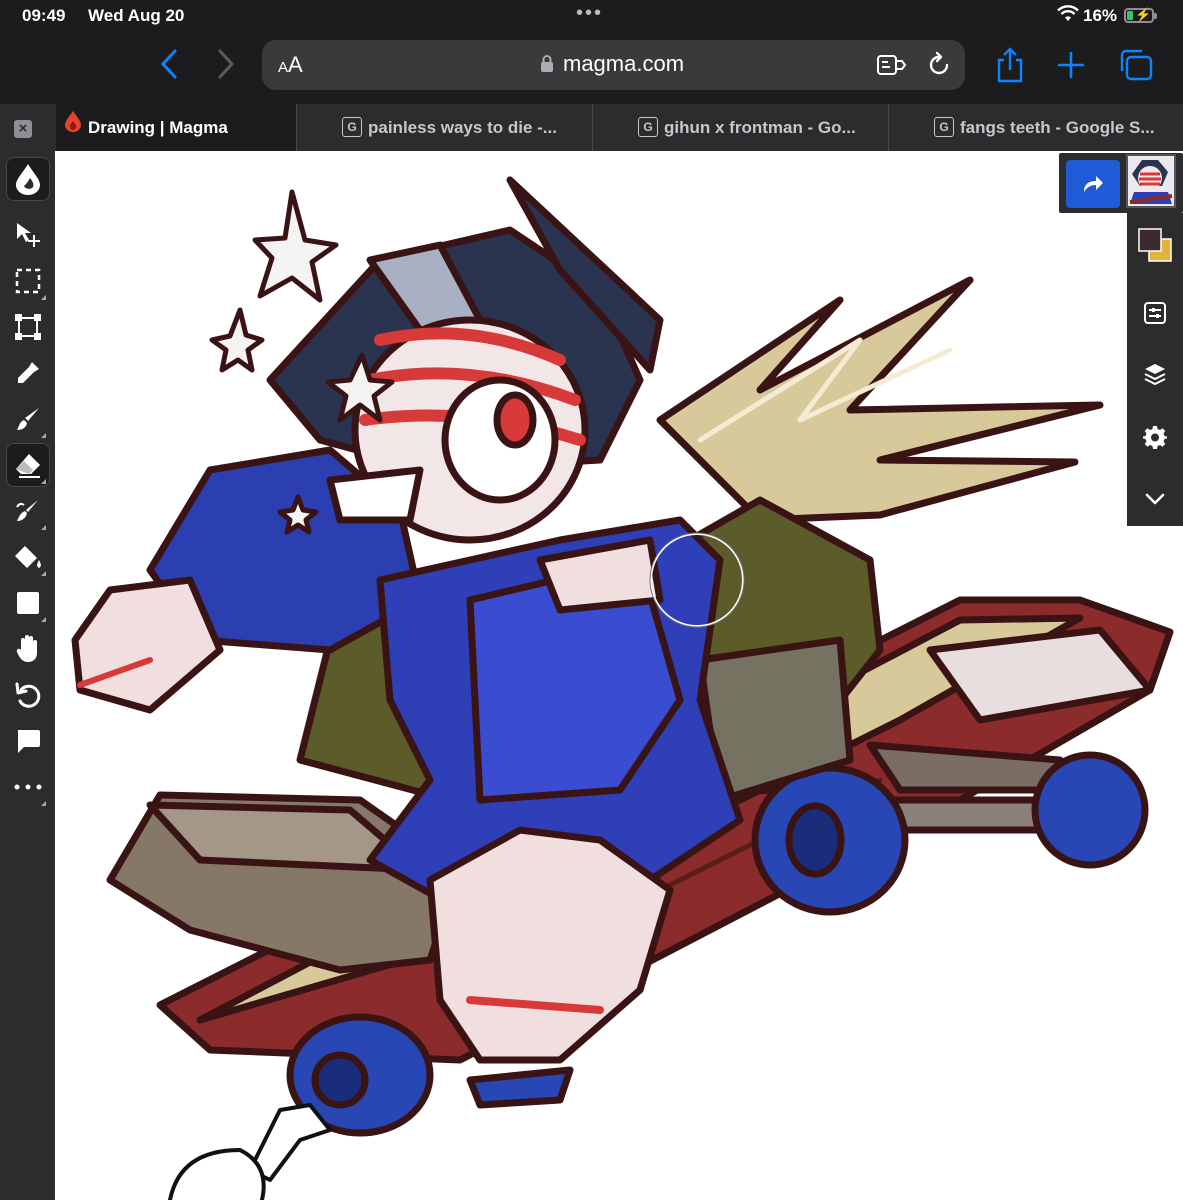 This screenshot has height=1200, width=1183. Describe the element at coordinates (1071, 67) in the screenshot. I see `plus-icon` at that location.